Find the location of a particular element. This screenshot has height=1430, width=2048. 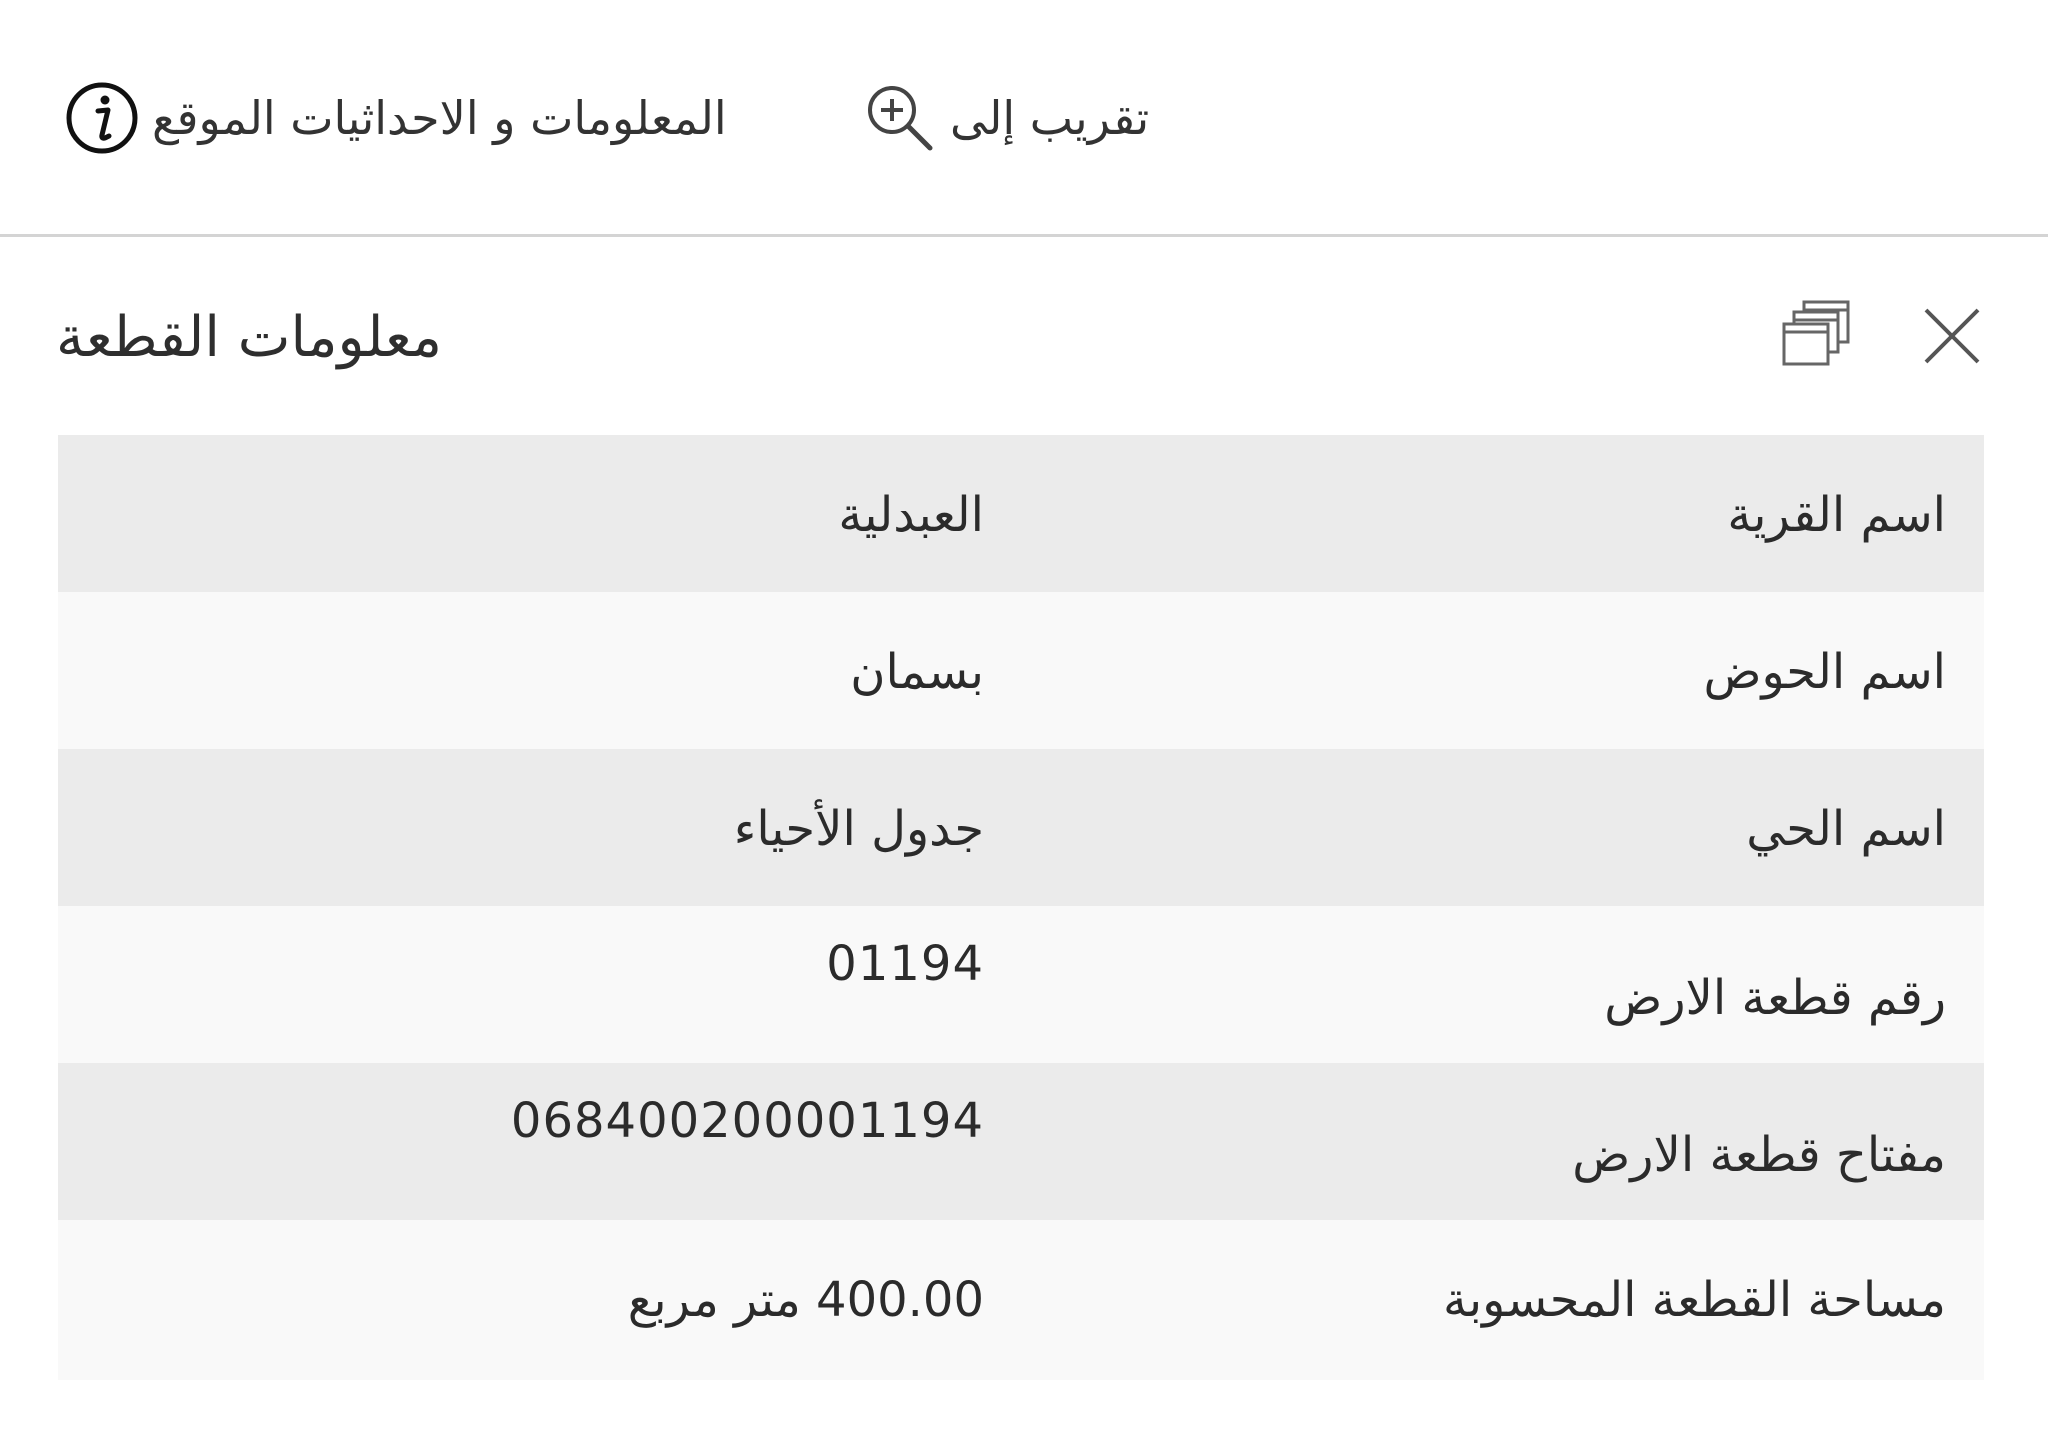

copy-icon is located at coordinates (1819, 334).